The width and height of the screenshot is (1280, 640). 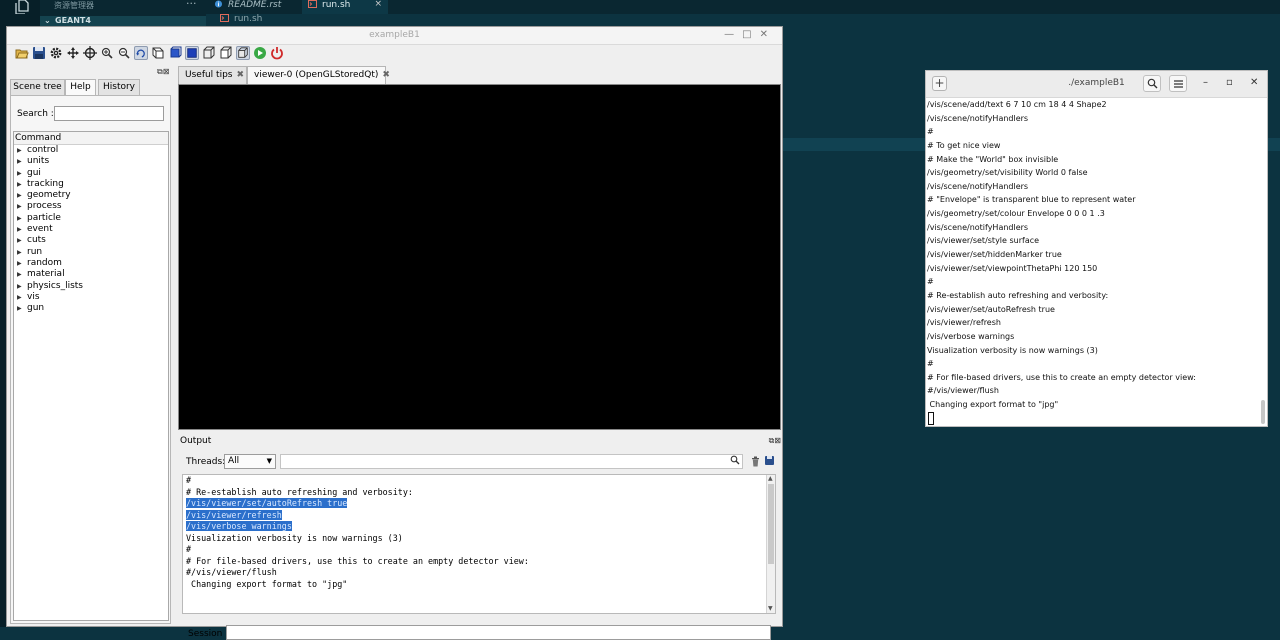 What do you see at coordinates (243, 53) in the screenshot?
I see `surface-icon` at bounding box center [243, 53].